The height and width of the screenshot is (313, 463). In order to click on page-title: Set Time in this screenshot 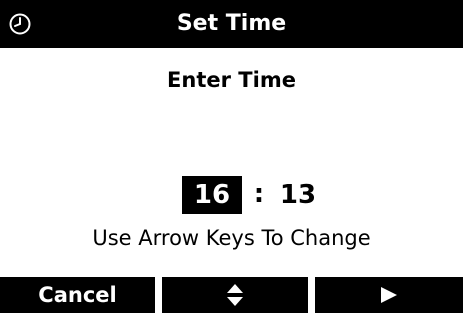, I will do `click(231, 23)`.